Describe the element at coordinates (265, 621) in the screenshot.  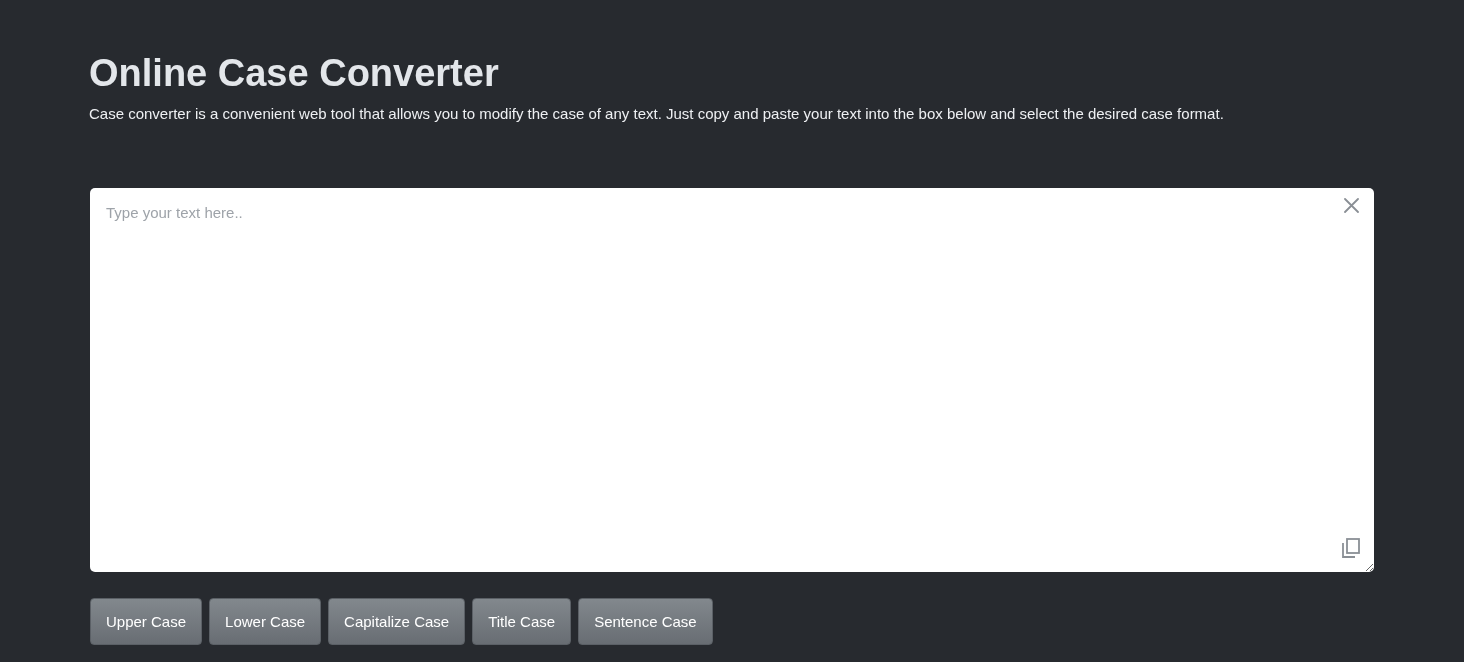
I see `case-button: Lower Case` at that location.